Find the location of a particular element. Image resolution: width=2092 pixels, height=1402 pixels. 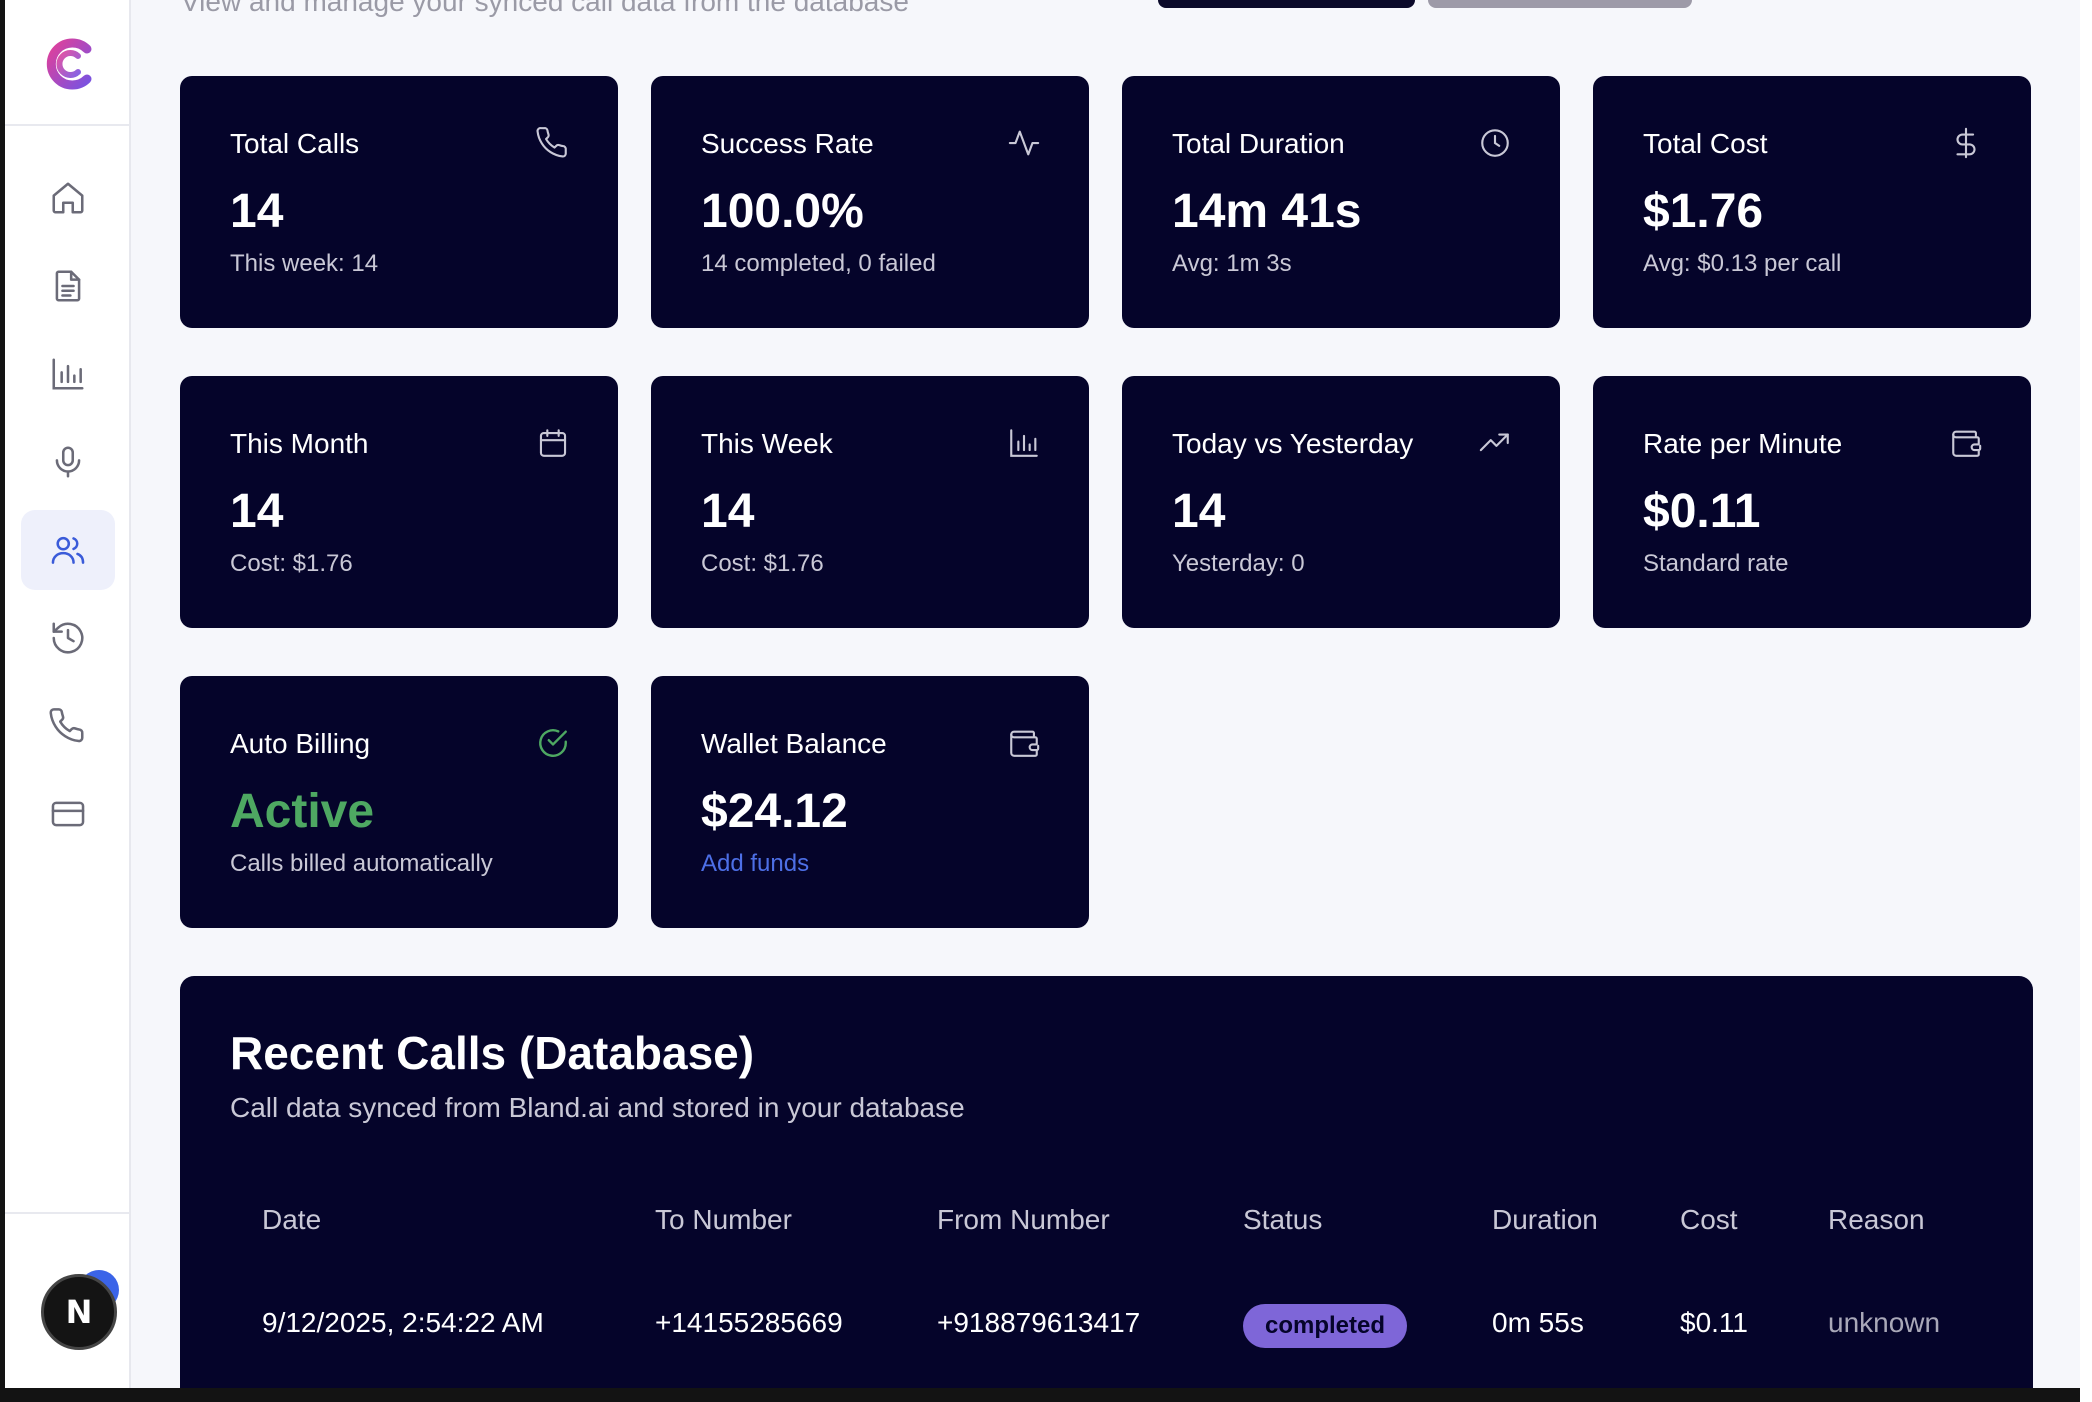

sidebar-item-billing is located at coordinates (68, 814).